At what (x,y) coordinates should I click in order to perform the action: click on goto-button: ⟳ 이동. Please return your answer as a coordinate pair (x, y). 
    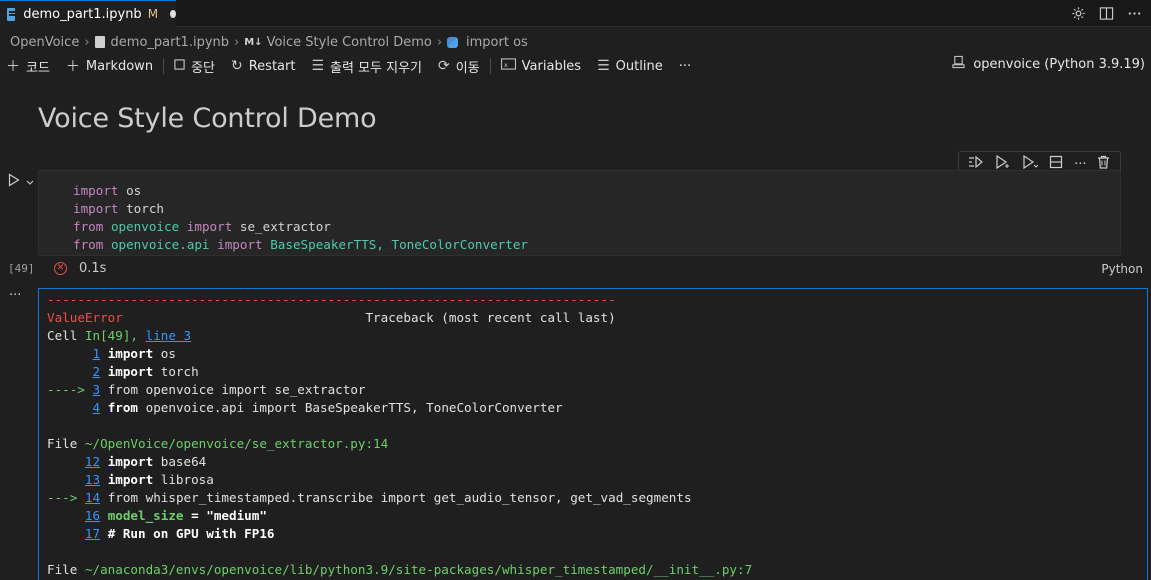
    Looking at the image, I should click on (459, 66).